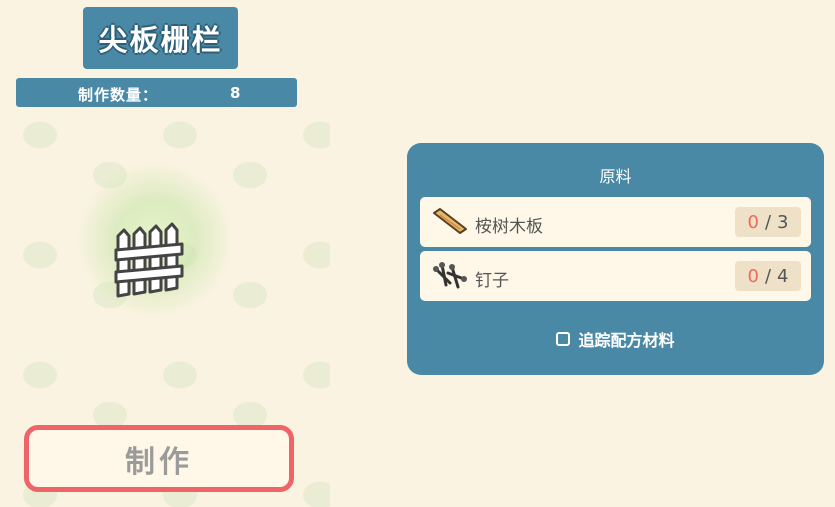  I want to click on material-need: 4, so click(783, 276).